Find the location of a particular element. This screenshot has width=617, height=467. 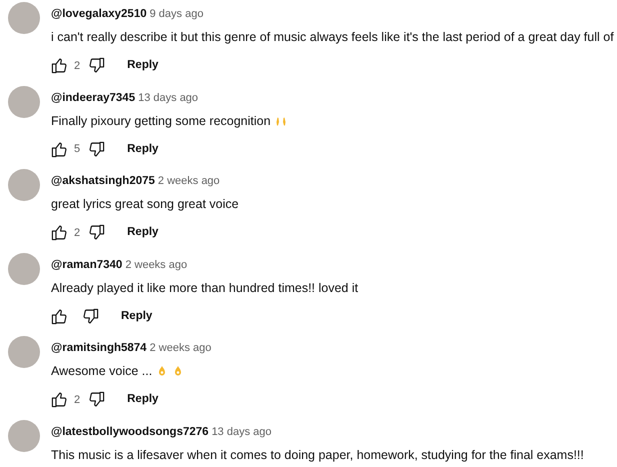

username: @indeeray7345 is located at coordinates (93, 98).